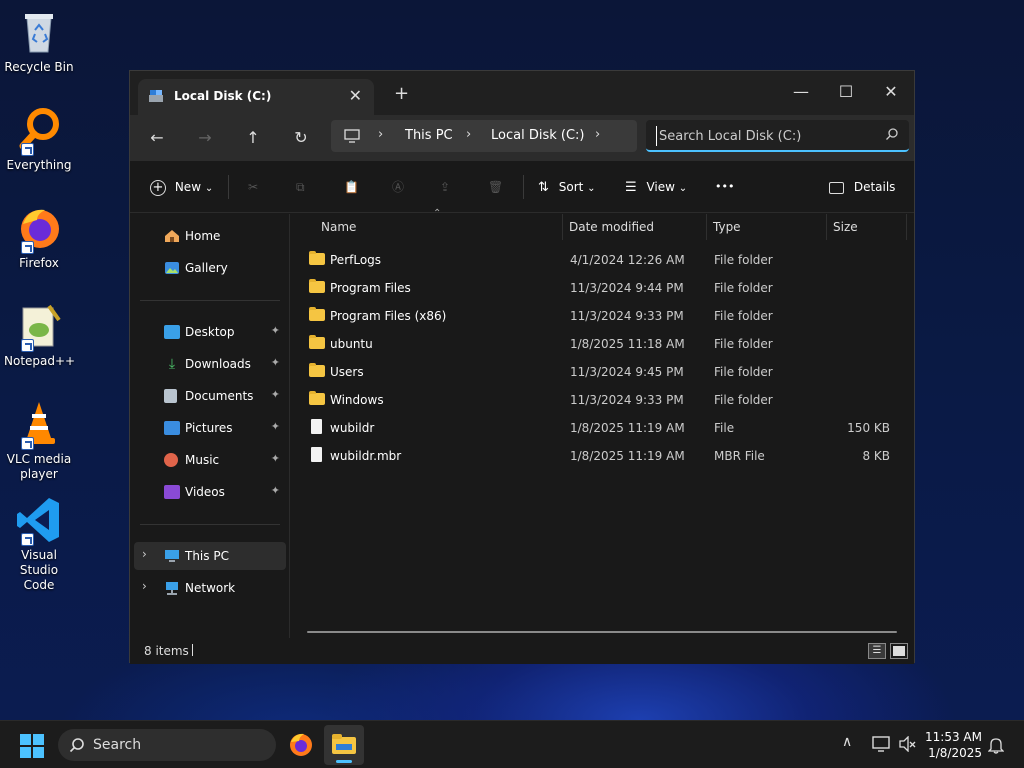  What do you see at coordinates (899, 651) in the screenshot?
I see `large-icons-view-button` at bounding box center [899, 651].